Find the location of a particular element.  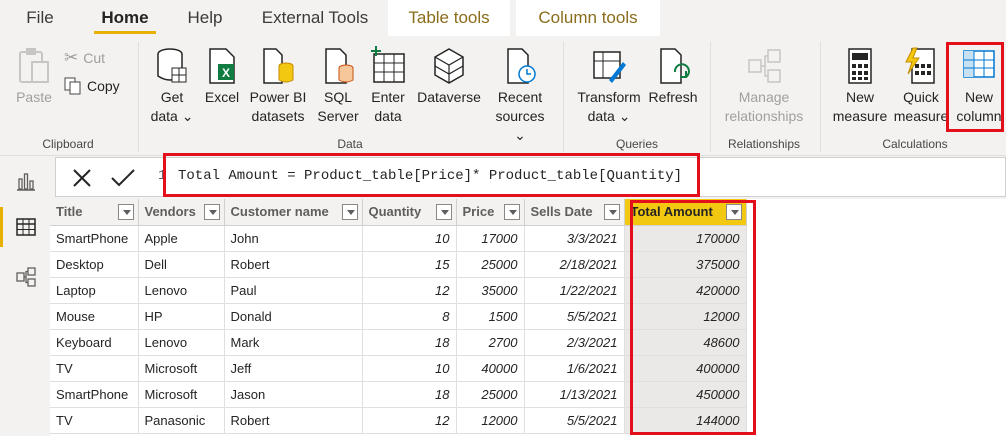

column-header-sells-date: Sells Date is located at coordinates (574, 212).